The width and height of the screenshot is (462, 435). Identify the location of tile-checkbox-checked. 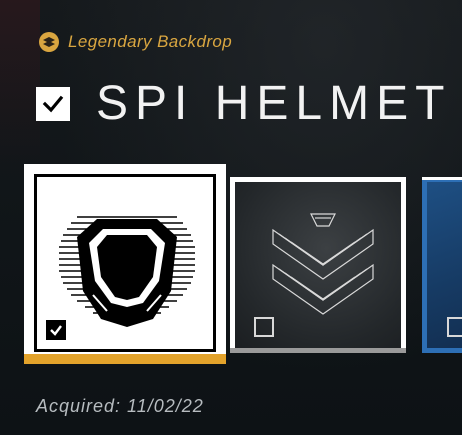
(56, 330).